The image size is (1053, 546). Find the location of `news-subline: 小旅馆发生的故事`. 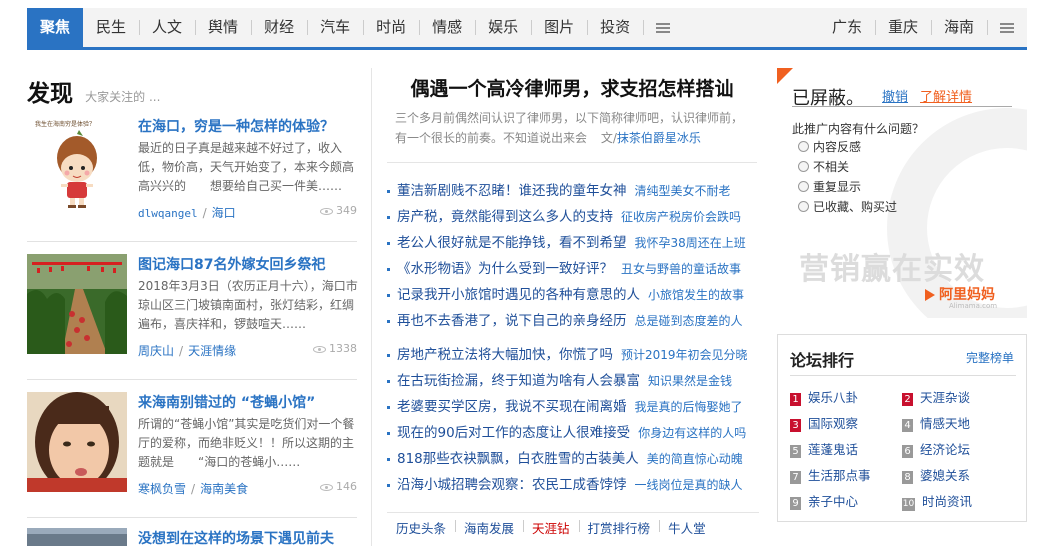

news-subline: 小旅馆发生的故事 is located at coordinates (696, 295).